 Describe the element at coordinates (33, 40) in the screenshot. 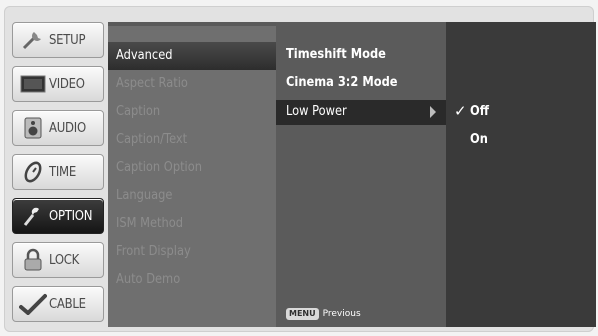

I see `setup-icon` at that location.